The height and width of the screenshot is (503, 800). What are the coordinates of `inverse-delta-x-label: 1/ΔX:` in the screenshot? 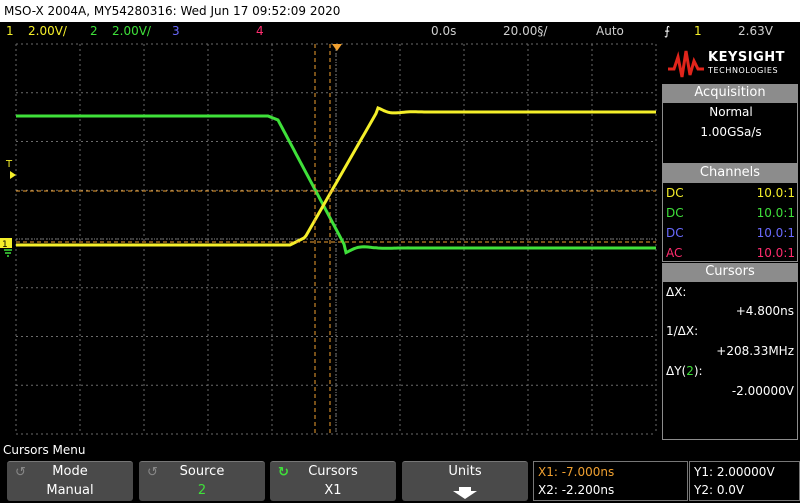 It's located at (682, 331).